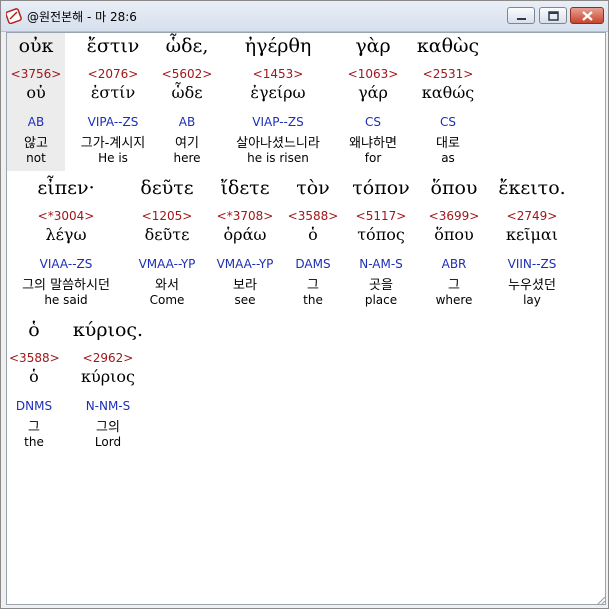 The height and width of the screenshot is (609, 609). I want to click on morphology-code: CS, so click(373, 122).